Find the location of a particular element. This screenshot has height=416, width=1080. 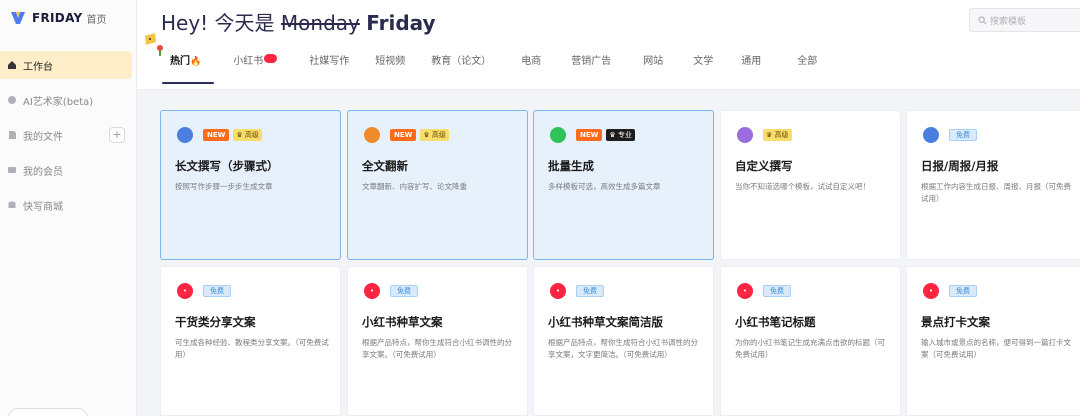

template-card: ♛ 高级自定义撰写当你不知道选哪个模板，试试自定义吧！ is located at coordinates (810, 185).